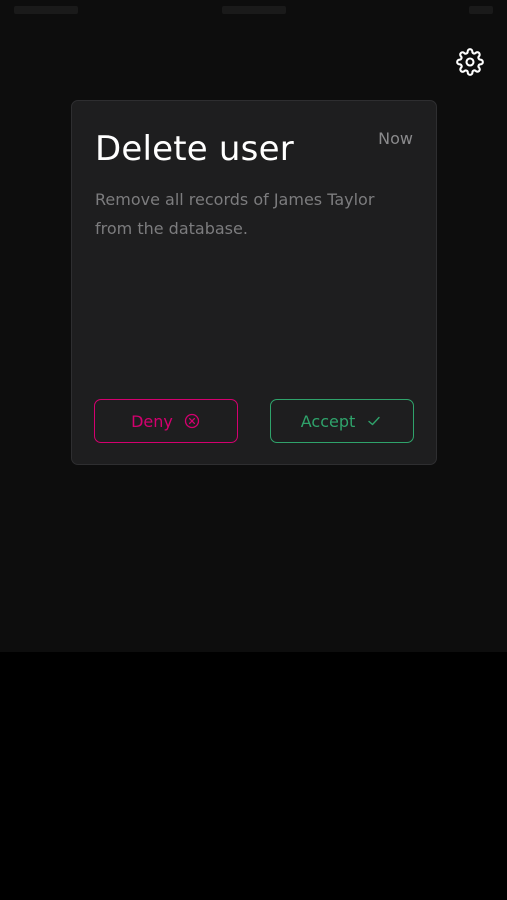 The height and width of the screenshot is (900, 507). I want to click on gear-icon, so click(470, 62).